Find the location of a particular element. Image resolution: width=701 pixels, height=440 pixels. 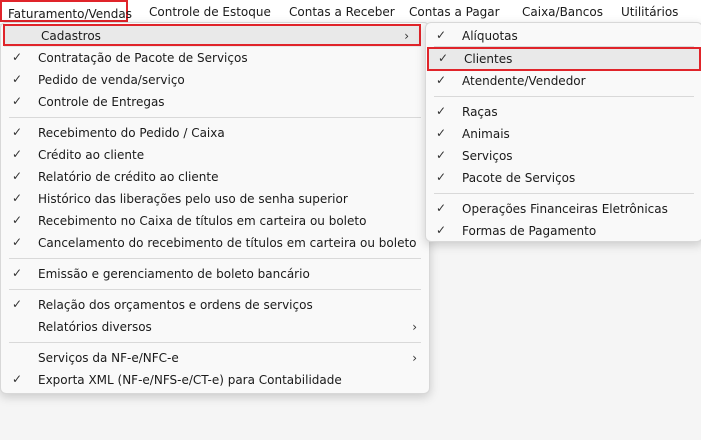

menu-contas-a-pagar: Contas a Pagar is located at coordinates (454, 12).